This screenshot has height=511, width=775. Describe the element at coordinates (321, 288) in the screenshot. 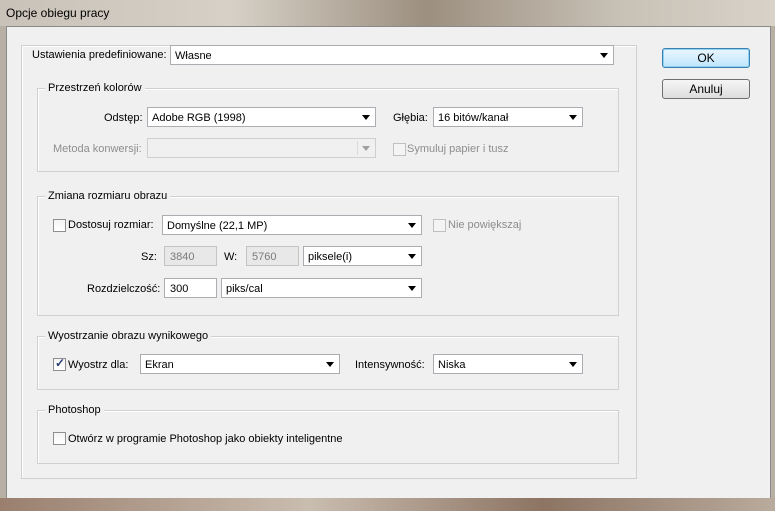

I see `resolution-unit-dropdown: piks/cal` at that location.